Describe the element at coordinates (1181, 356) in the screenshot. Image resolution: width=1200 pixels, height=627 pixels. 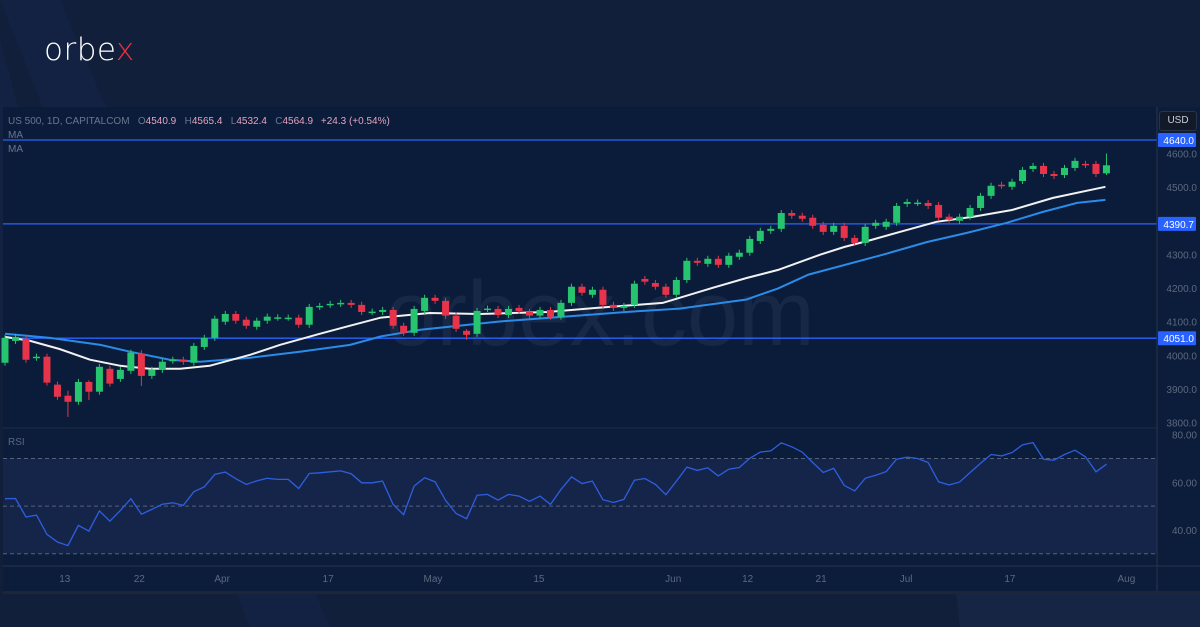
I see `price-tick-label: 4000.0` at that location.